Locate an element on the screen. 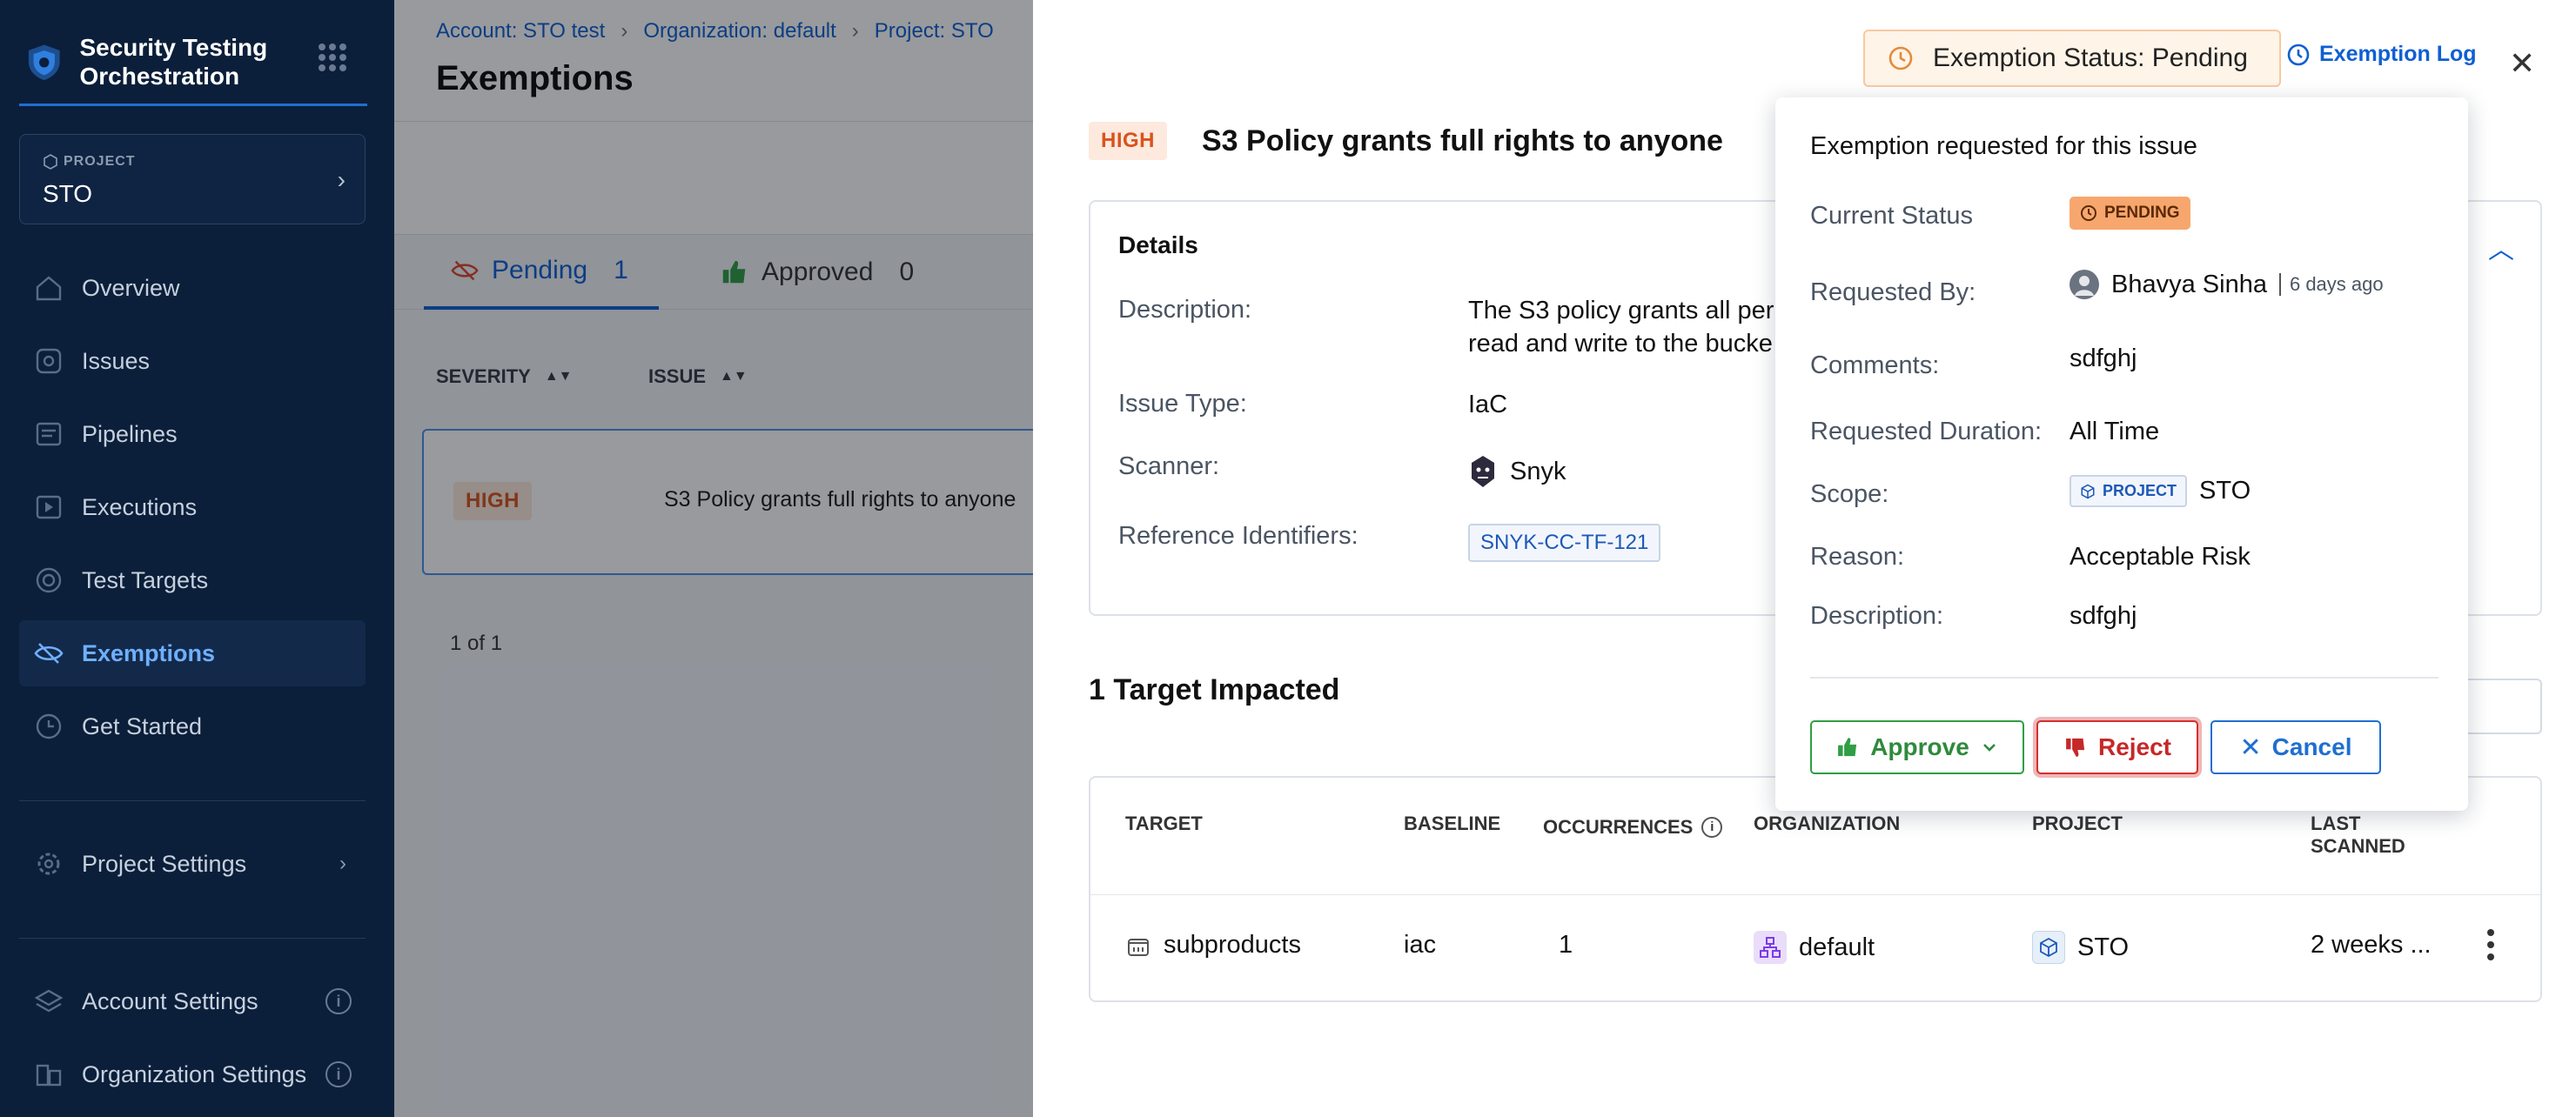  sto-shield-icon is located at coordinates (44, 62).